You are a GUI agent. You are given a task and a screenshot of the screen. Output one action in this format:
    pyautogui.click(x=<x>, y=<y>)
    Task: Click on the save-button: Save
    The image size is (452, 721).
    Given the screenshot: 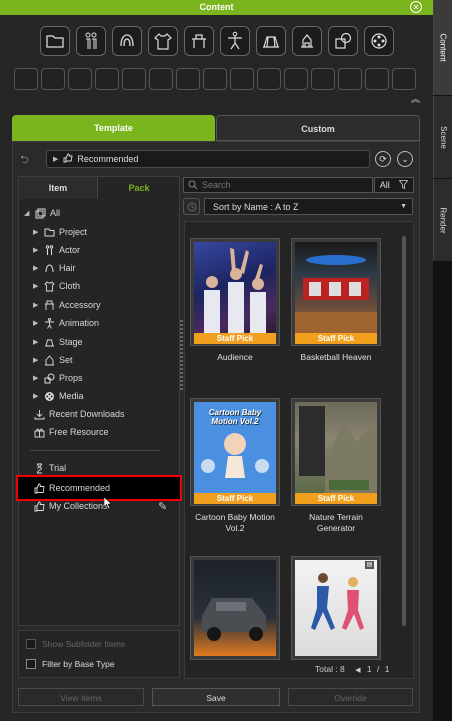 What is the action you would take?
    pyautogui.click(x=216, y=697)
    